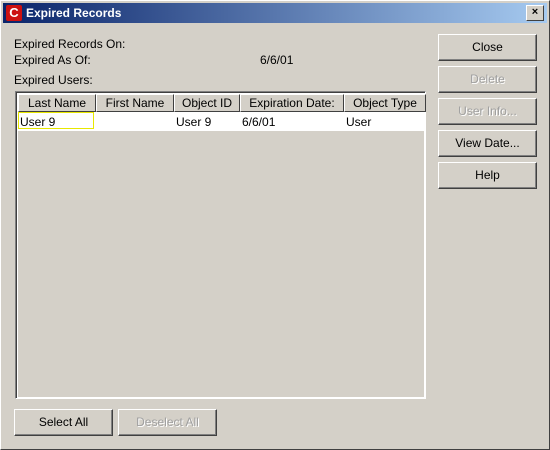 This screenshot has width=550, height=450. What do you see at coordinates (193, 122) in the screenshot?
I see `table-row-cell-object-id: User 9` at bounding box center [193, 122].